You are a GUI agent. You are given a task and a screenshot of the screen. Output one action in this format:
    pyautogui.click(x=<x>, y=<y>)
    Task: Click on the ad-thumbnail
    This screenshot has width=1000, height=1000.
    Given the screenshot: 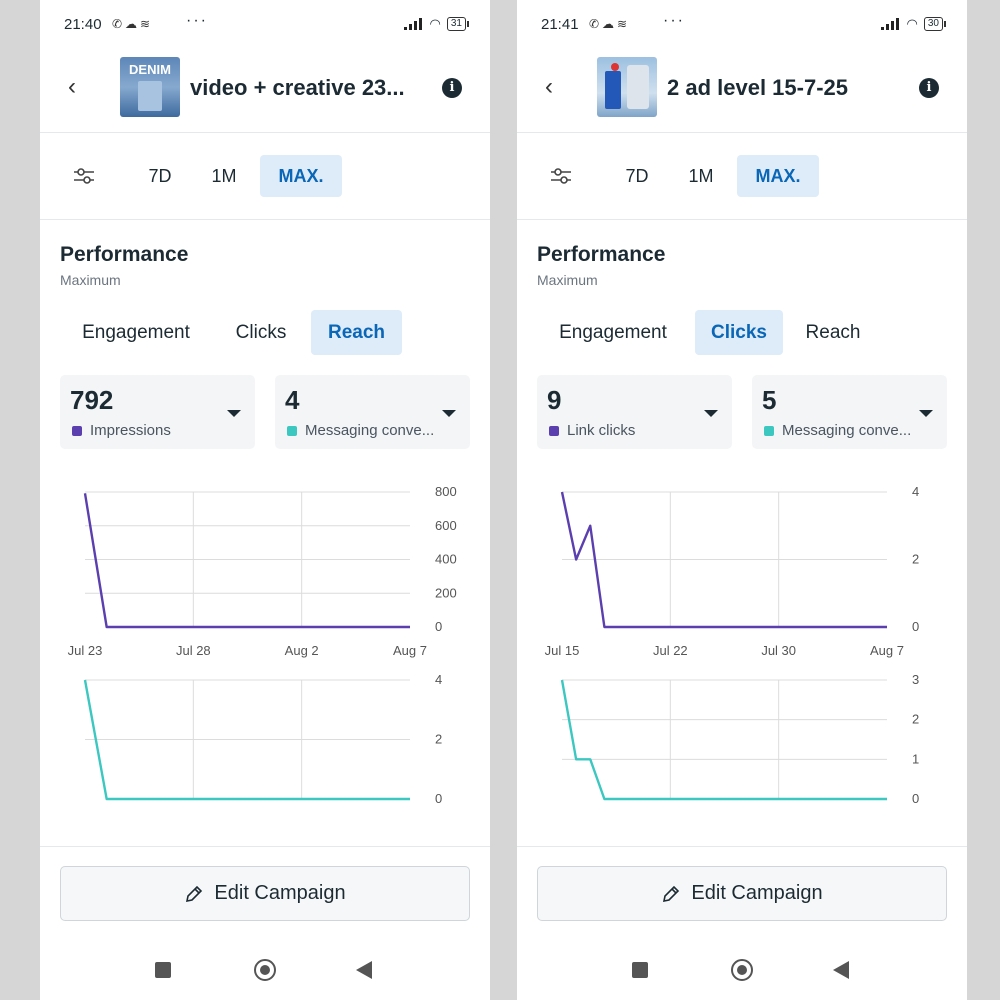 What is the action you would take?
    pyautogui.click(x=627, y=87)
    